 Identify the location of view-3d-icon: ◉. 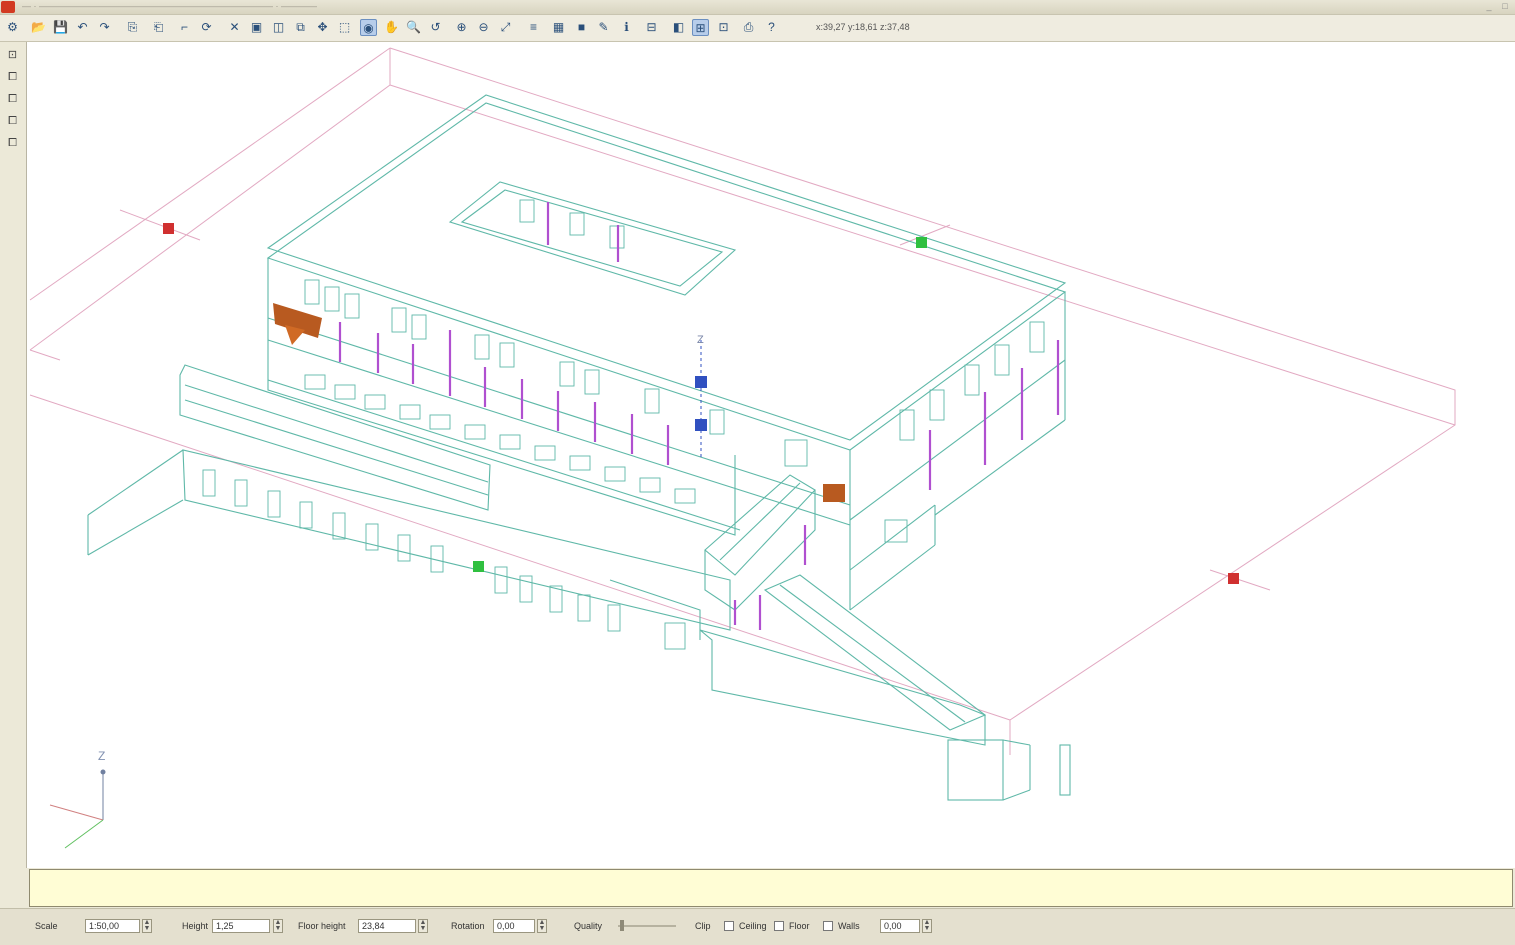
(368, 27).